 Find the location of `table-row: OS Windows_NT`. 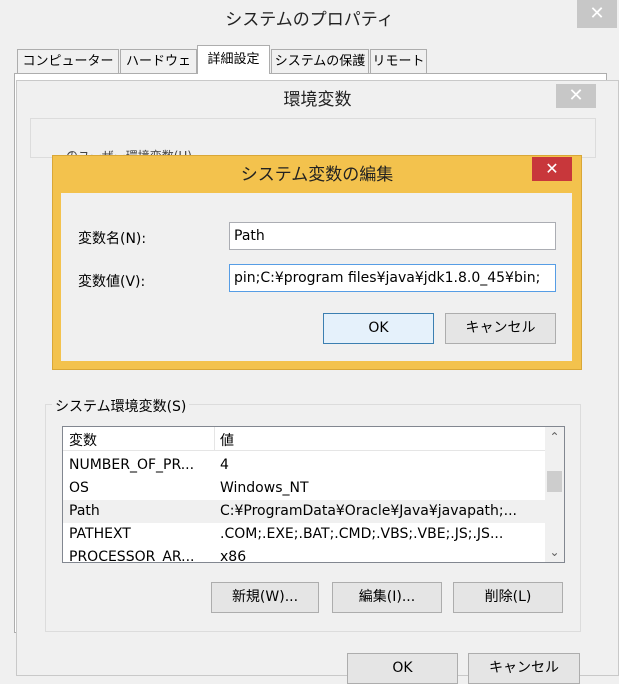

table-row: OS Windows_NT is located at coordinates (304, 488).